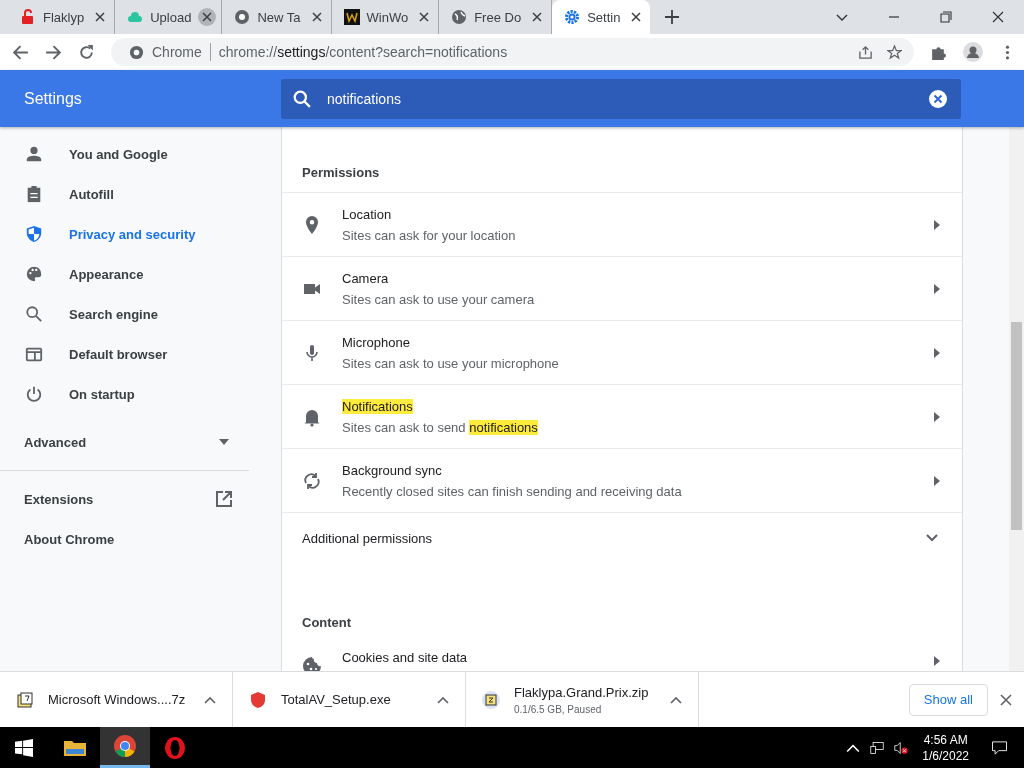 The width and height of the screenshot is (1024, 768). I want to click on url-text: chrome://settings/content?search=notifications, so click(363, 52).